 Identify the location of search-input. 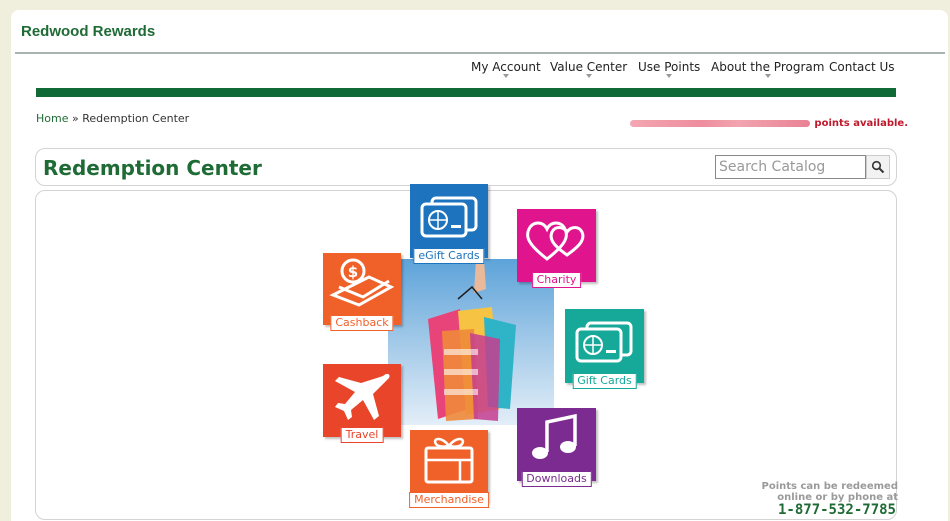
(790, 167).